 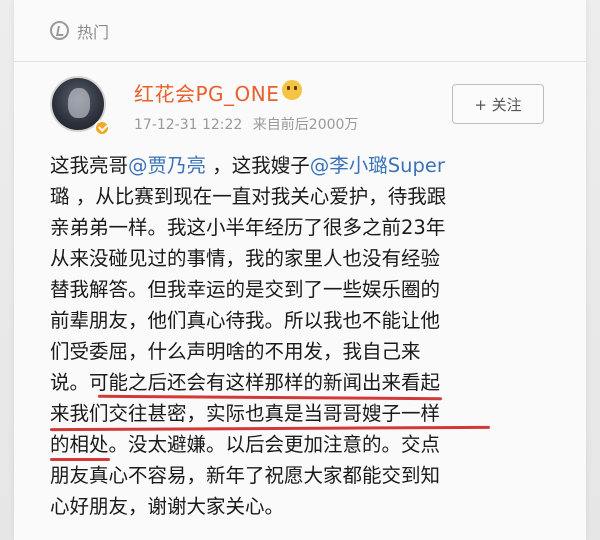 I want to click on line-text: 这我亮哥, so click(x=89, y=165).